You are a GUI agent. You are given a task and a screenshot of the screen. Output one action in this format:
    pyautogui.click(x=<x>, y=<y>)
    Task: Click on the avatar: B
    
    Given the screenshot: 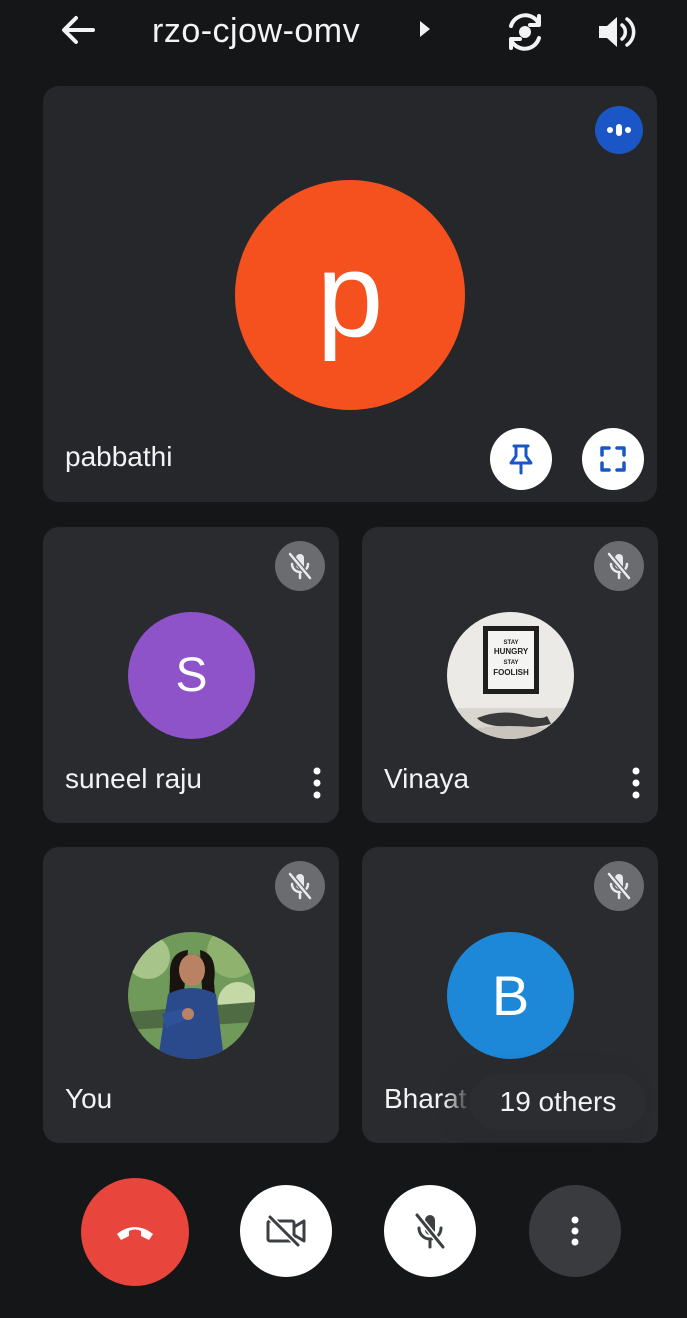 What is the action you would take?
    pyautogui.click(x=510, y=995)
    